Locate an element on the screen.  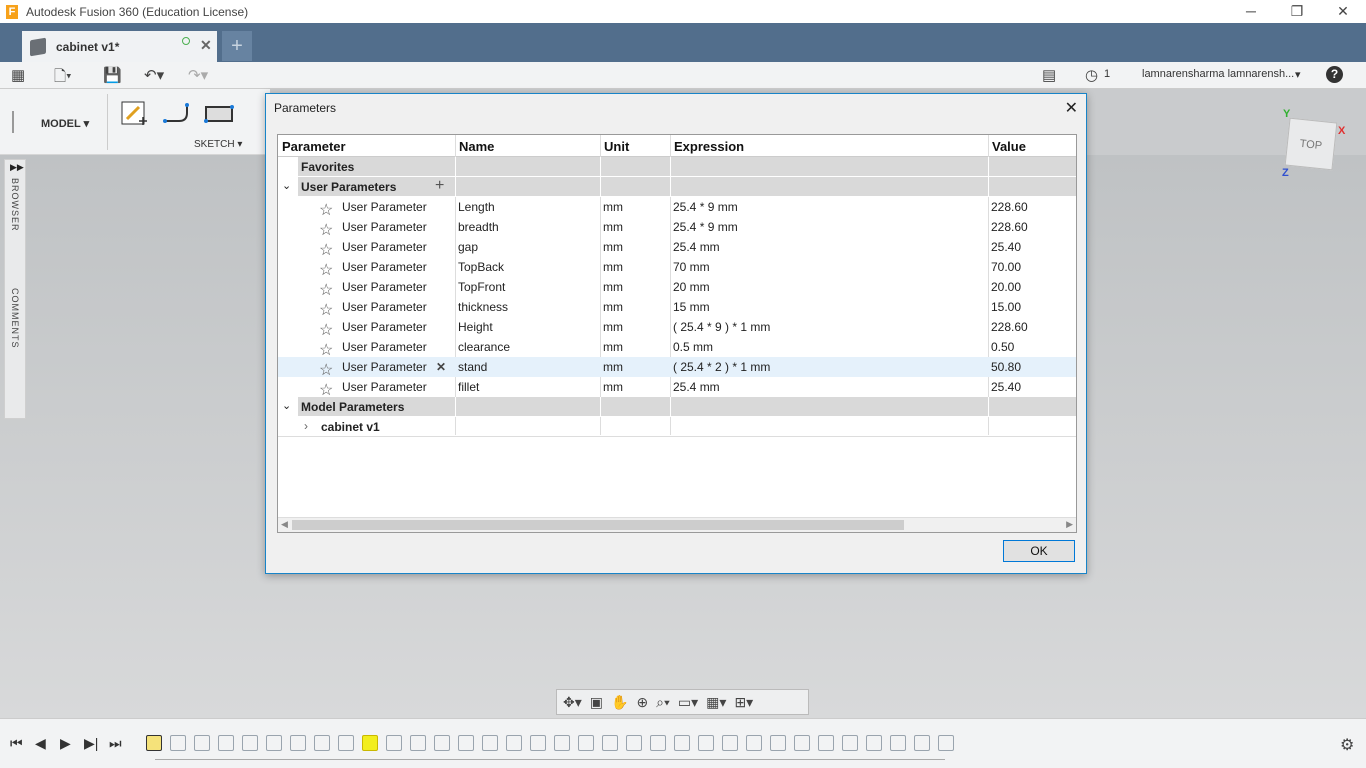
parameter-row: ☆ User Parameter thickness mm 15 mm 15.00 is located at coordinates (677, 308).